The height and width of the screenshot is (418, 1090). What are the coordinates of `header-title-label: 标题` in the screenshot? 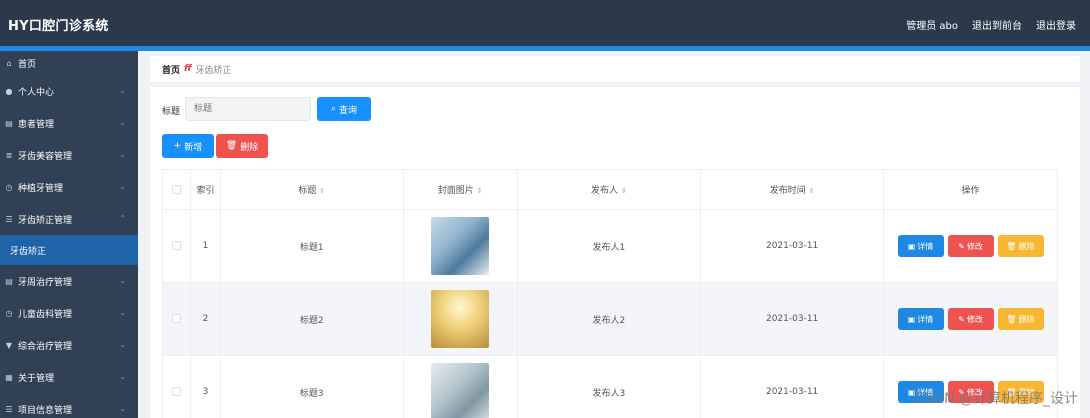 It's located at (307, 191).